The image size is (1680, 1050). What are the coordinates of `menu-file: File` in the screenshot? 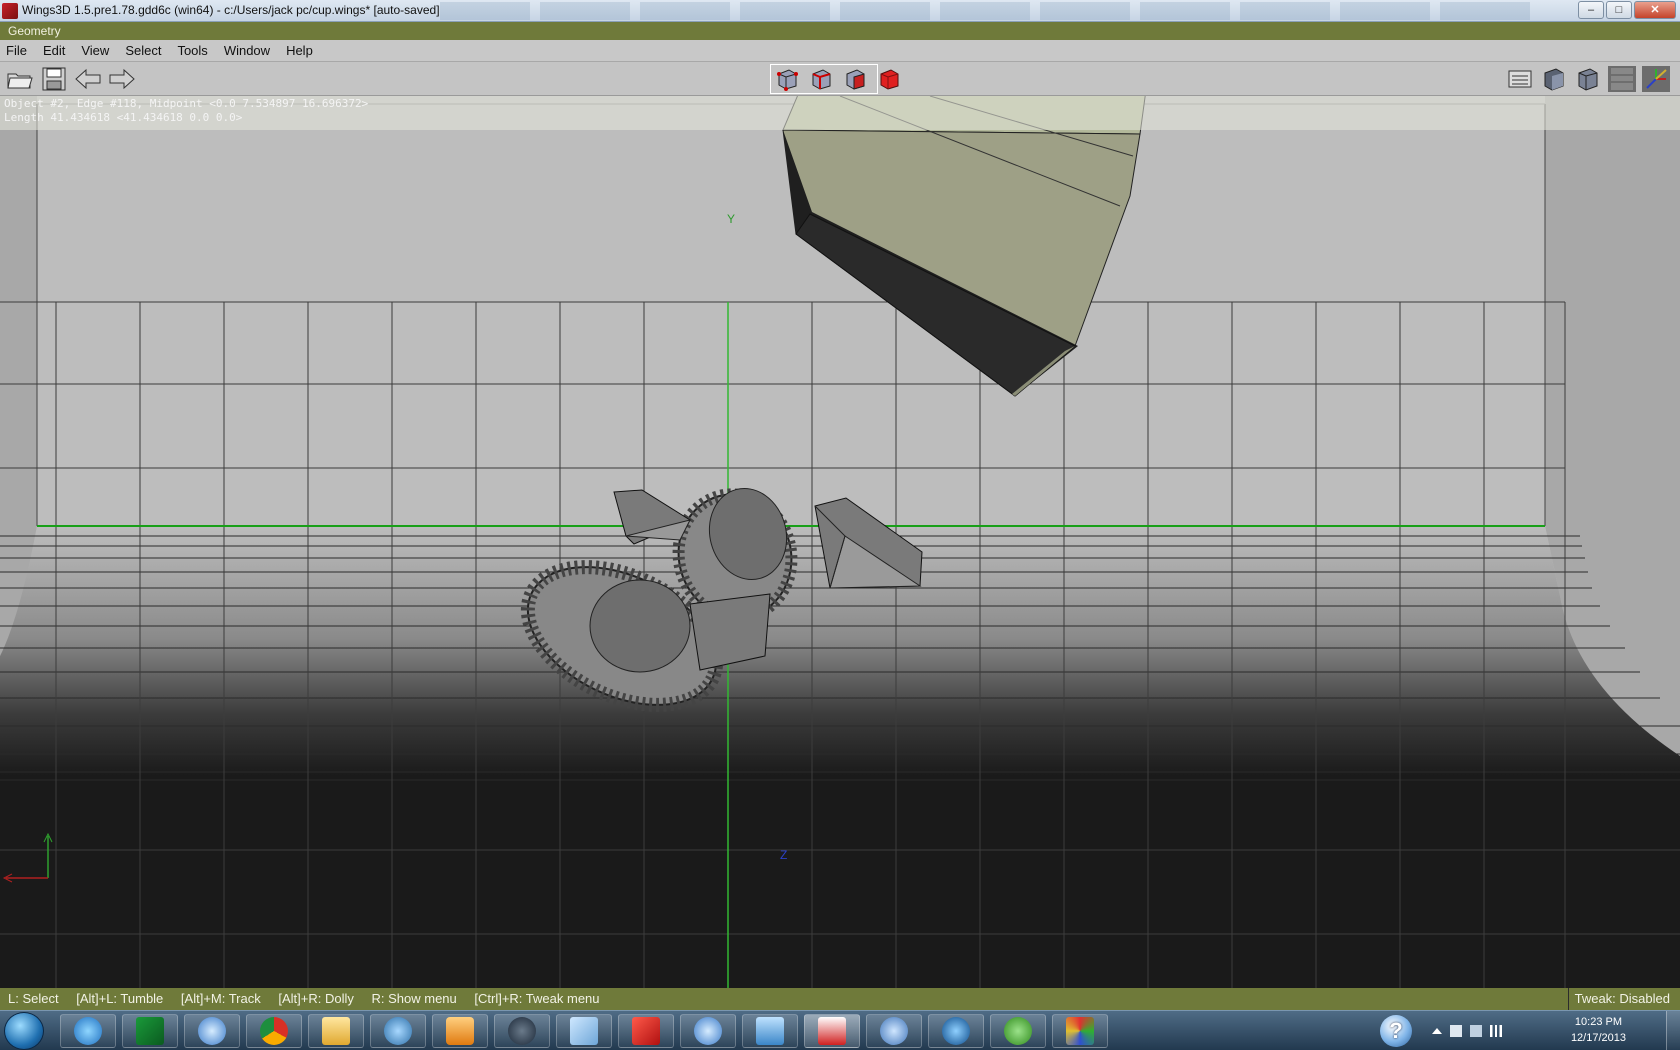 It's located at (20, 50).